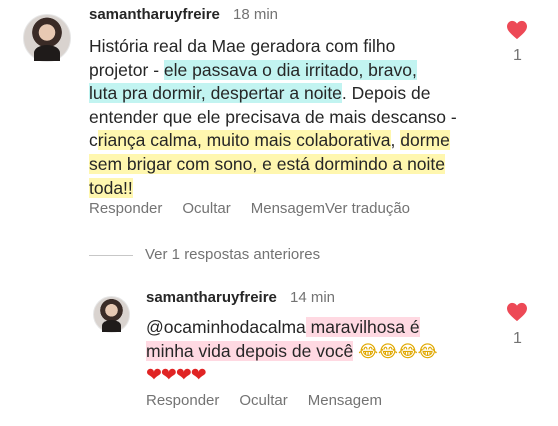 This screenshot has height=426, width=558. Describe the element at coordinates (154, 14) in the screenshot. I see `comment-username: samantharuyfreire` at that location.